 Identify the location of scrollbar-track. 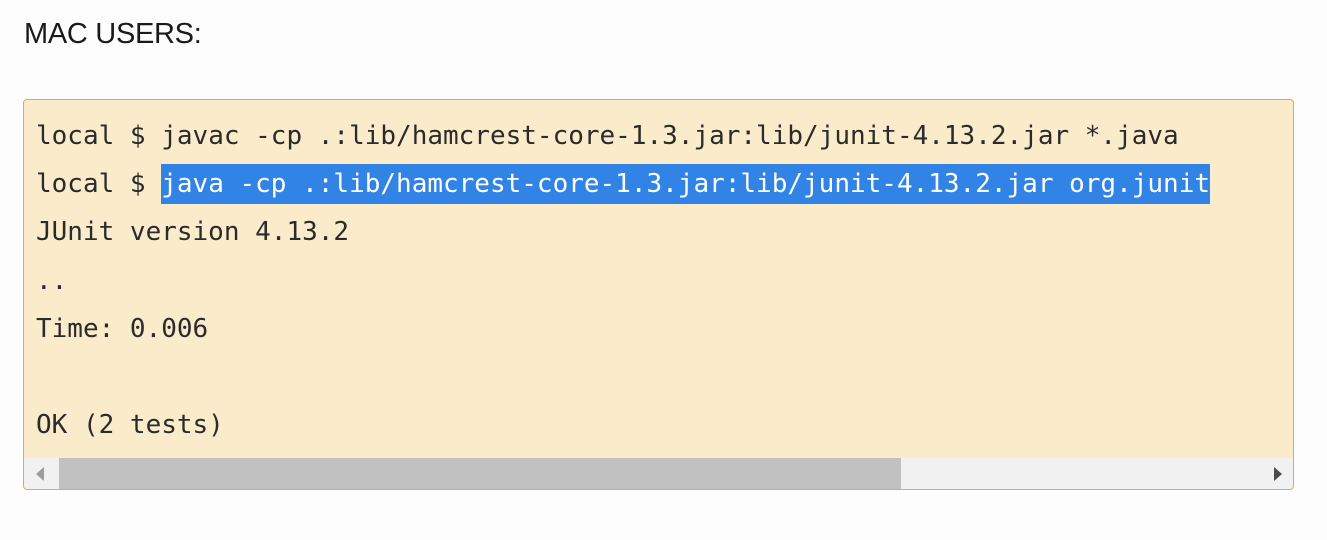
(660, 473).